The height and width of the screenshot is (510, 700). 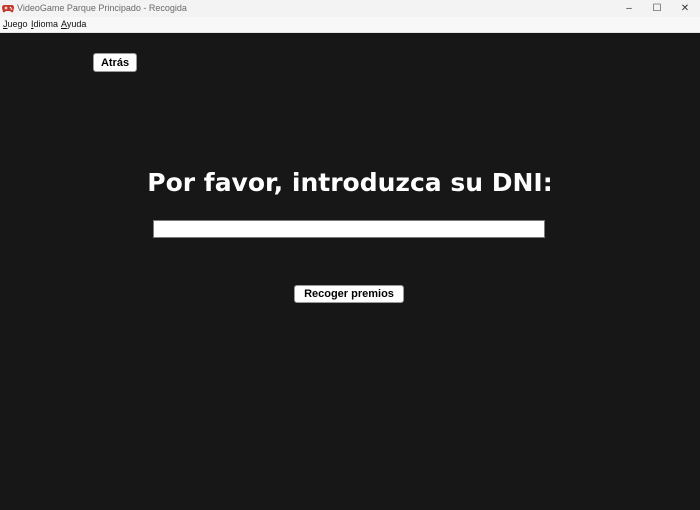 What do you see at coordinates (8, 9) in the screenshot?
I see `gamepad-icon` at bounding box center [8, 9].